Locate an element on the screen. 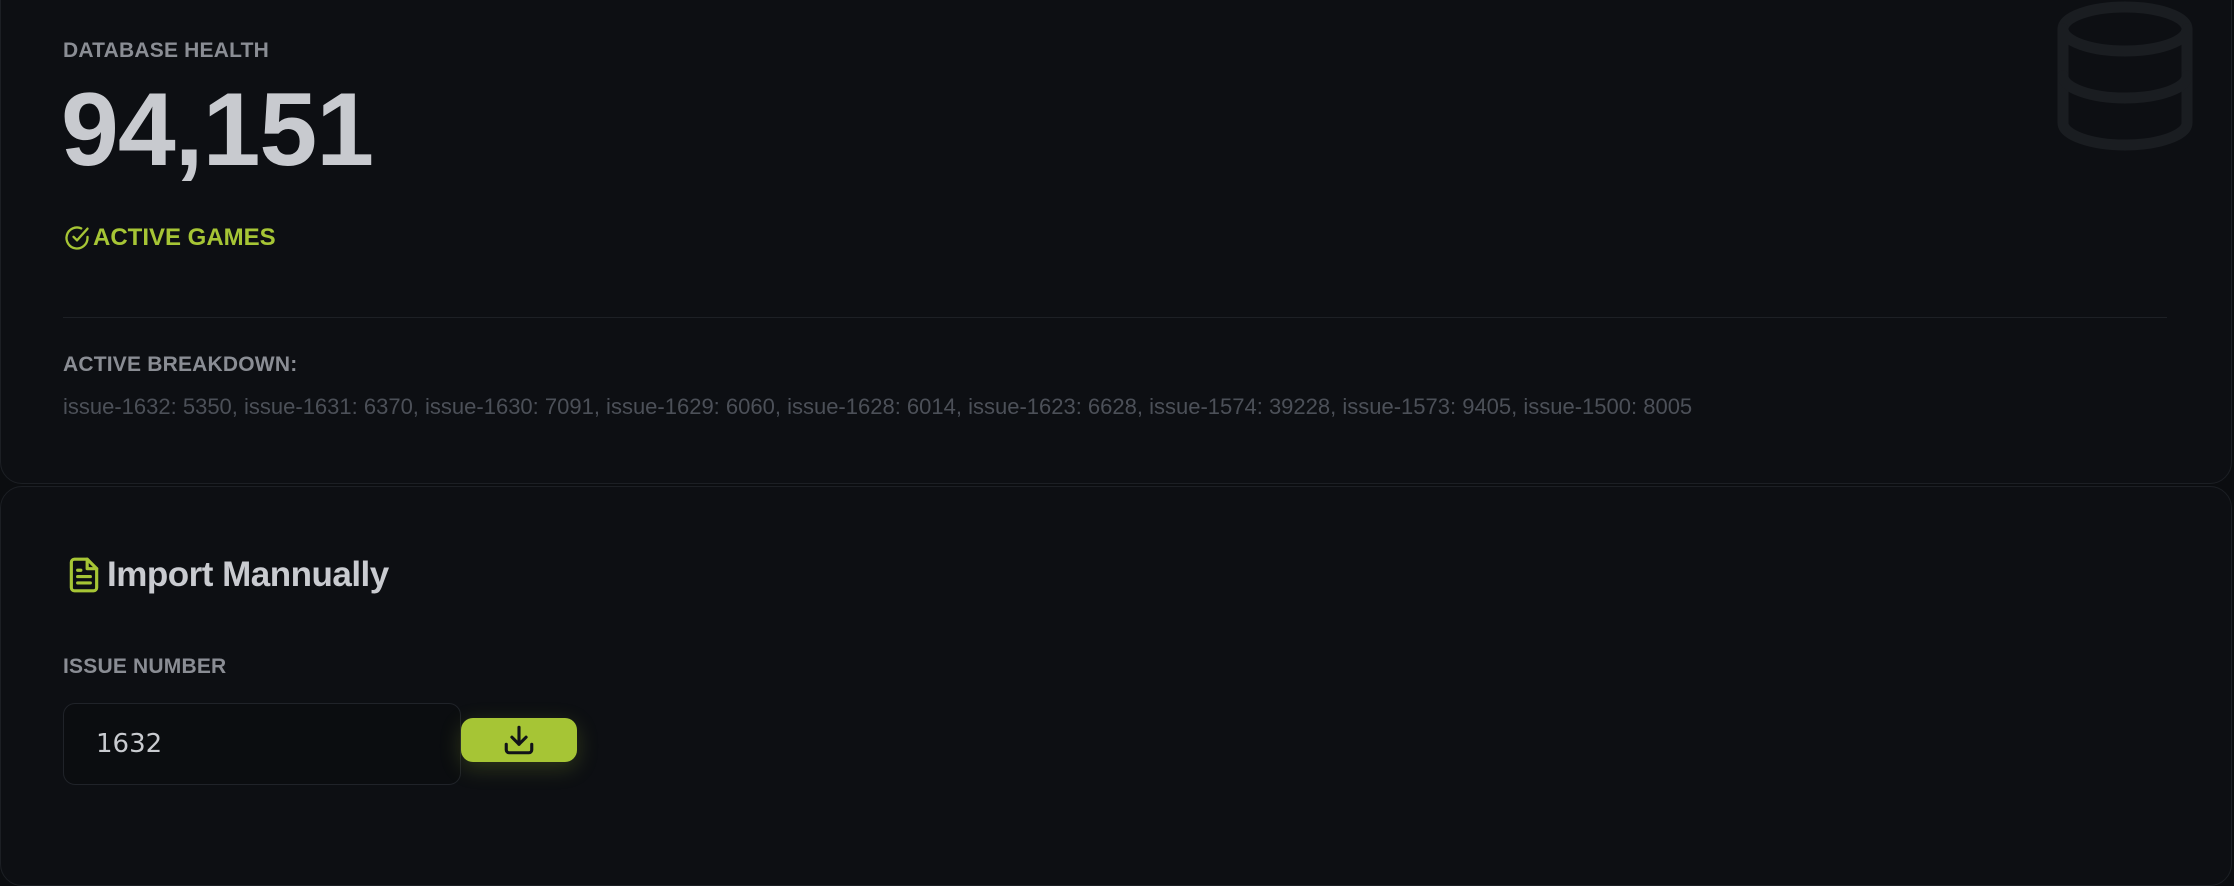 The image size is (2234, 886). import-heading: Import Mannually is located at coordinates (227, 575).